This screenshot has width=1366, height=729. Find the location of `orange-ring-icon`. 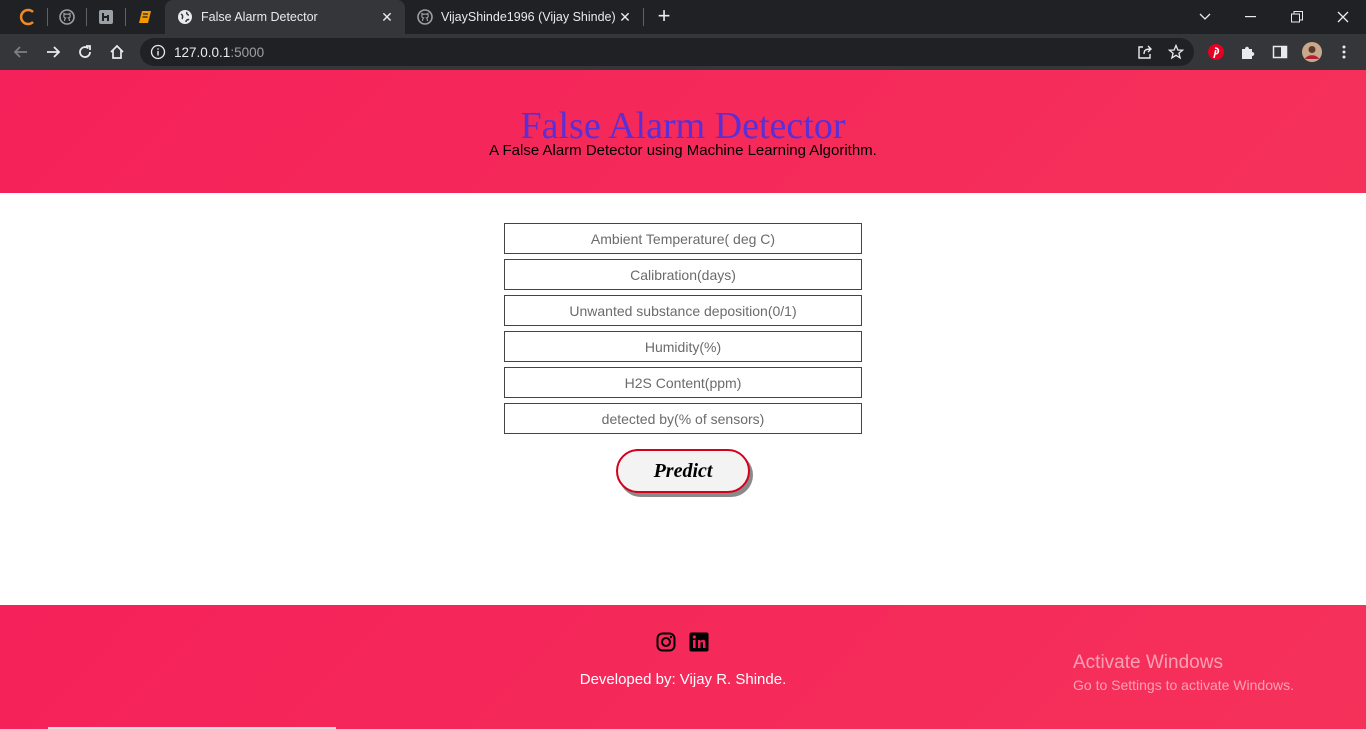

orange-ring-icon is located at coordinates (26, 17).